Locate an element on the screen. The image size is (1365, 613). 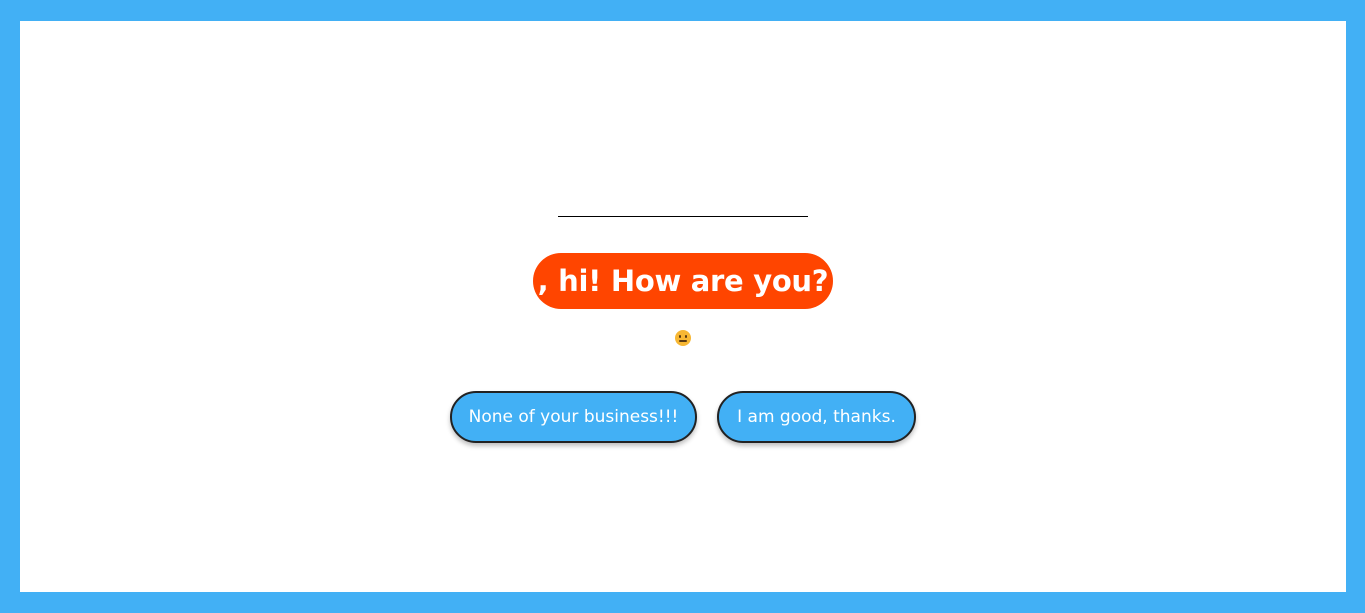
reply-none-of-your-business-button: None of your business!!! is located at coordinates (573, 417).